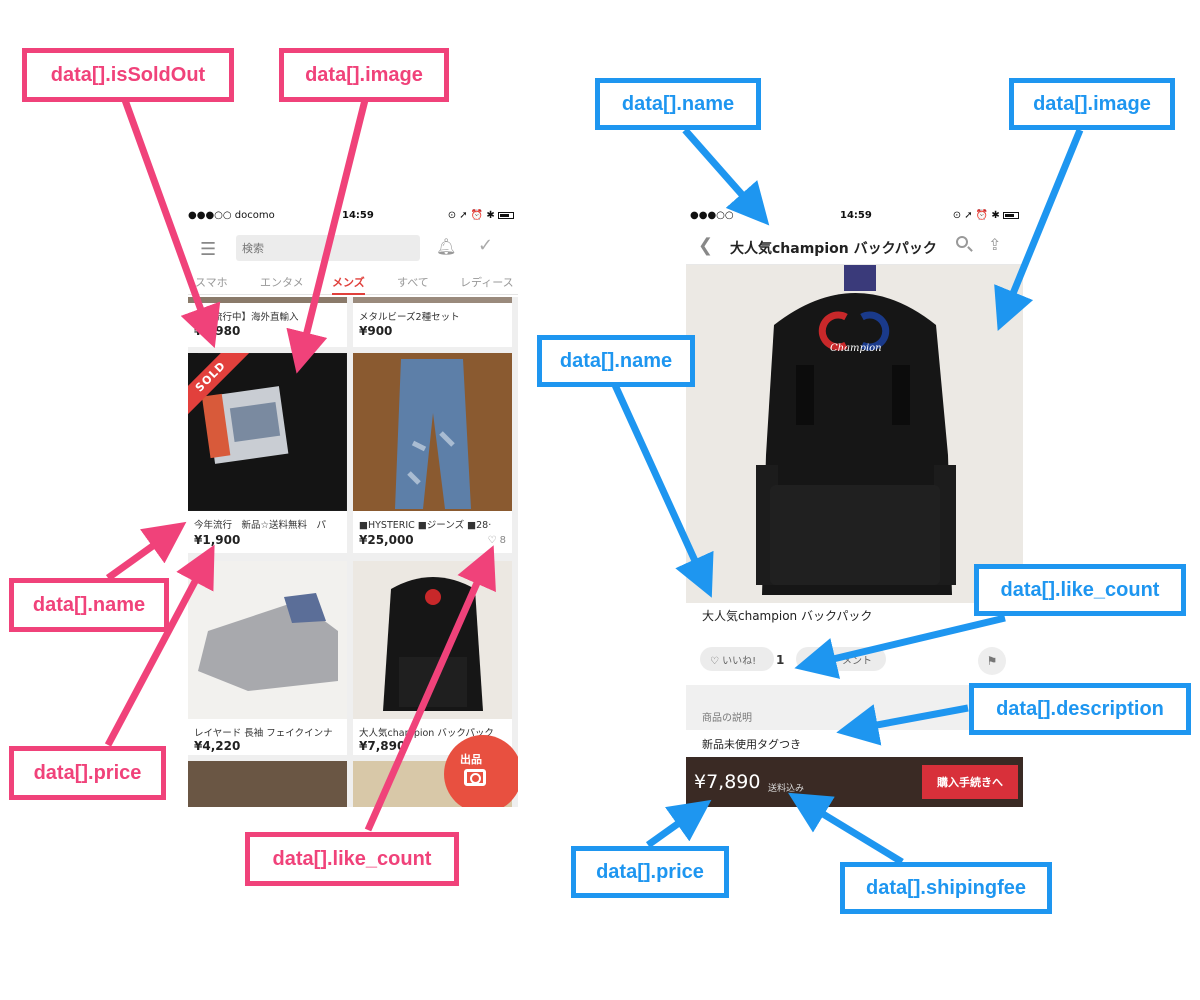 The image size is (1200, 1000). Describe the element at coordinates (856, 348) in the screenshot. I see `brand-logo-text: Champion` at that location.